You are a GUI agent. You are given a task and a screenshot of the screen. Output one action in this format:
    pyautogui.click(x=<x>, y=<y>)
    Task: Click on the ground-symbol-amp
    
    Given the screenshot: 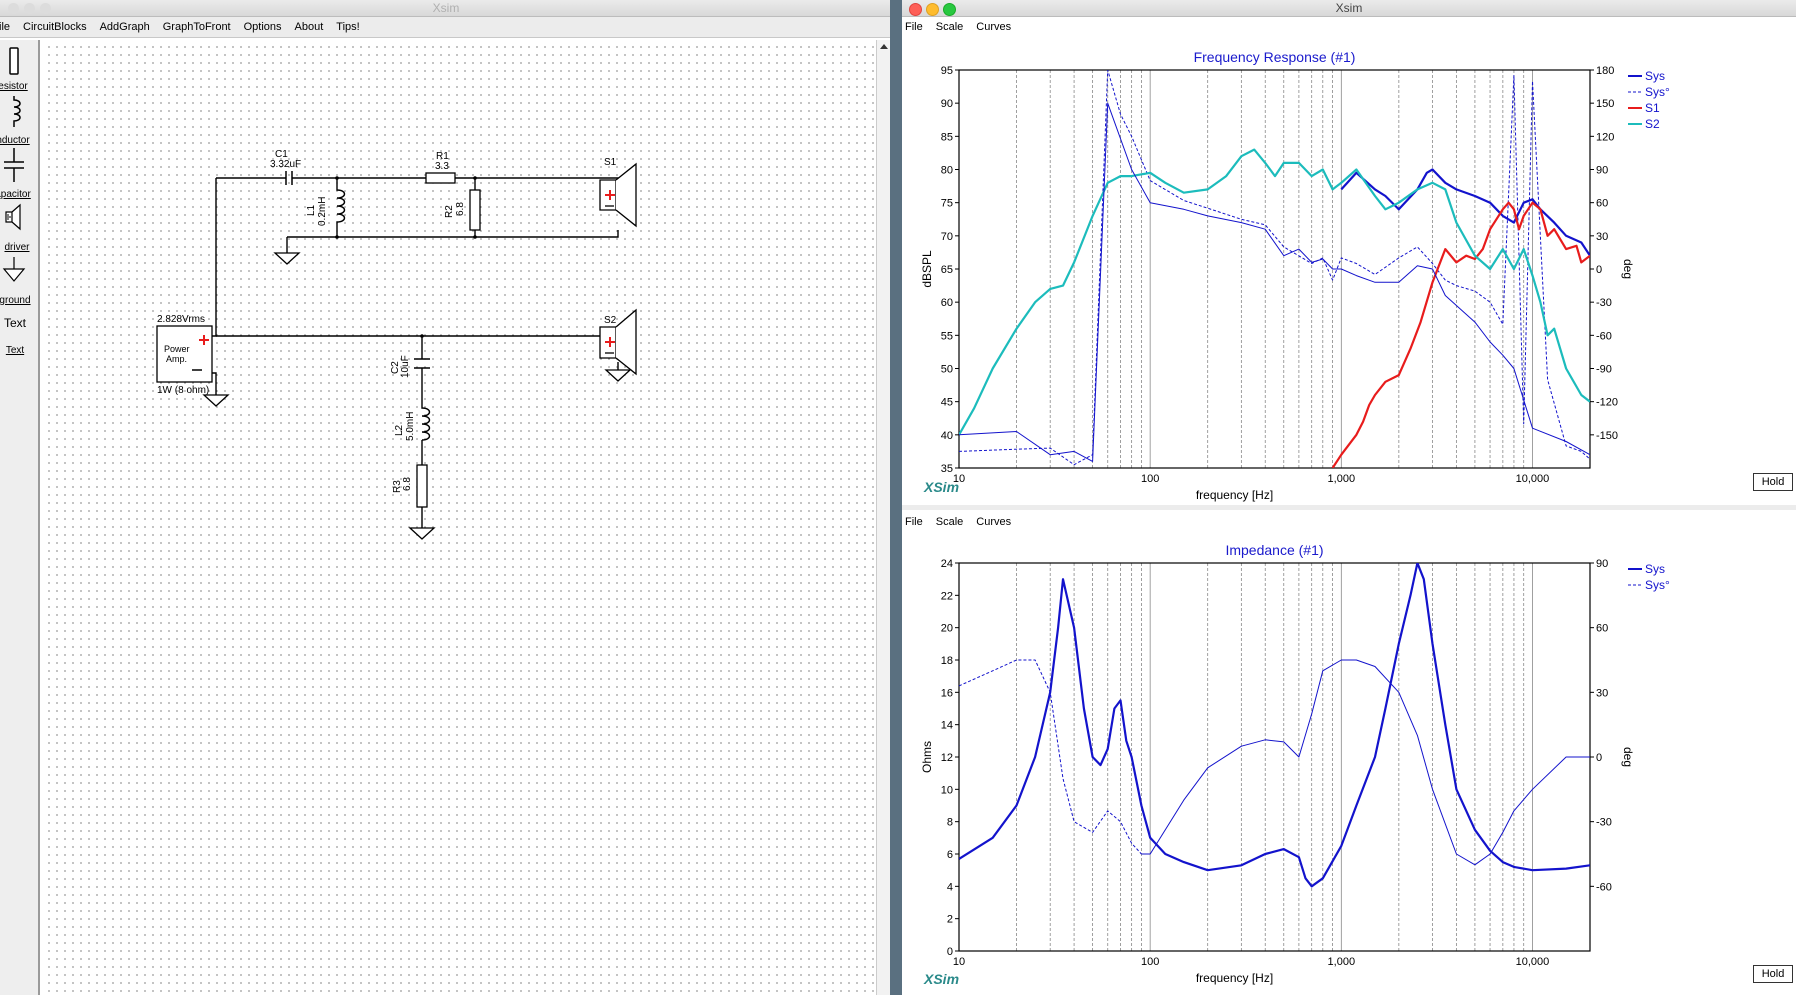 What is the action you would take?
    pyautogui.click(x=216, y=400)
    